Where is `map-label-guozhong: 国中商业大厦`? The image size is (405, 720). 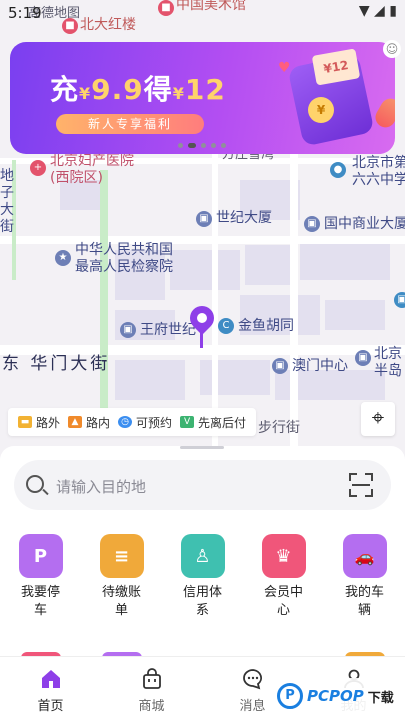
map-label-guozhong: 国中商业大厦 is located at coordinates (364, 224).